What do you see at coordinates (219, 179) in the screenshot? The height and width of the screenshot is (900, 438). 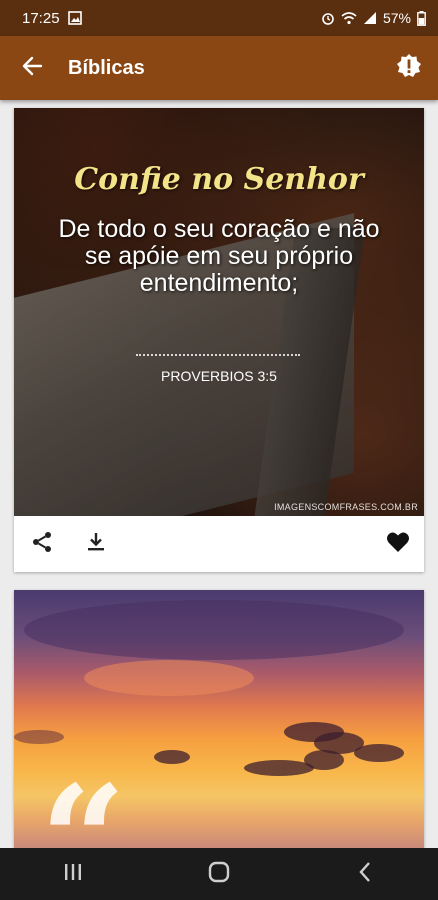 I see `quote-title: Confie no Senhor` at bounding box center [219, 179].